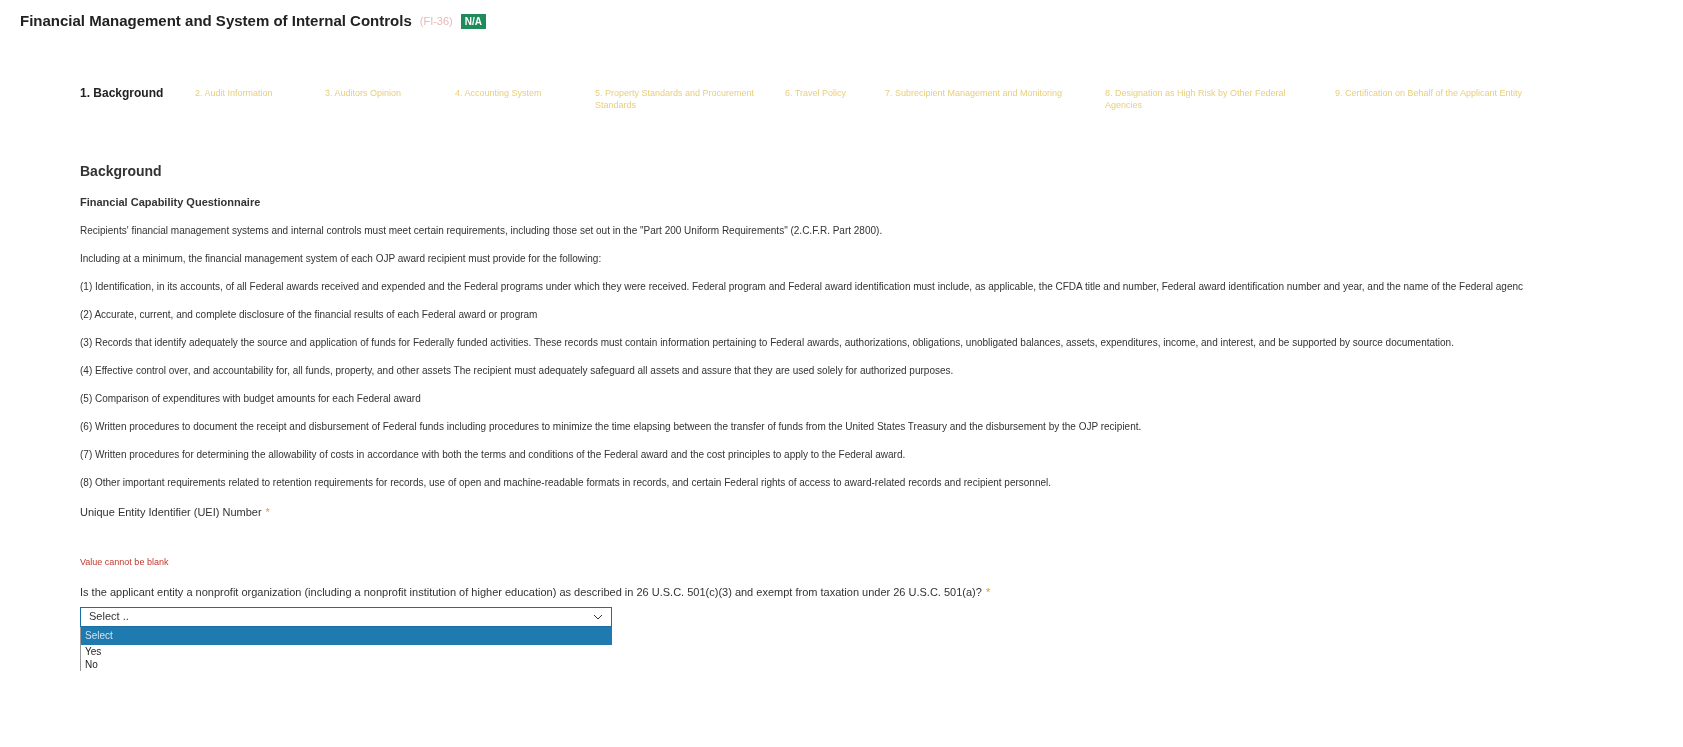  What do you see at coordinates (515, 92) in the screenshot?
I see `step-link: 4. Accounting System` at bounding box center [515, 92].